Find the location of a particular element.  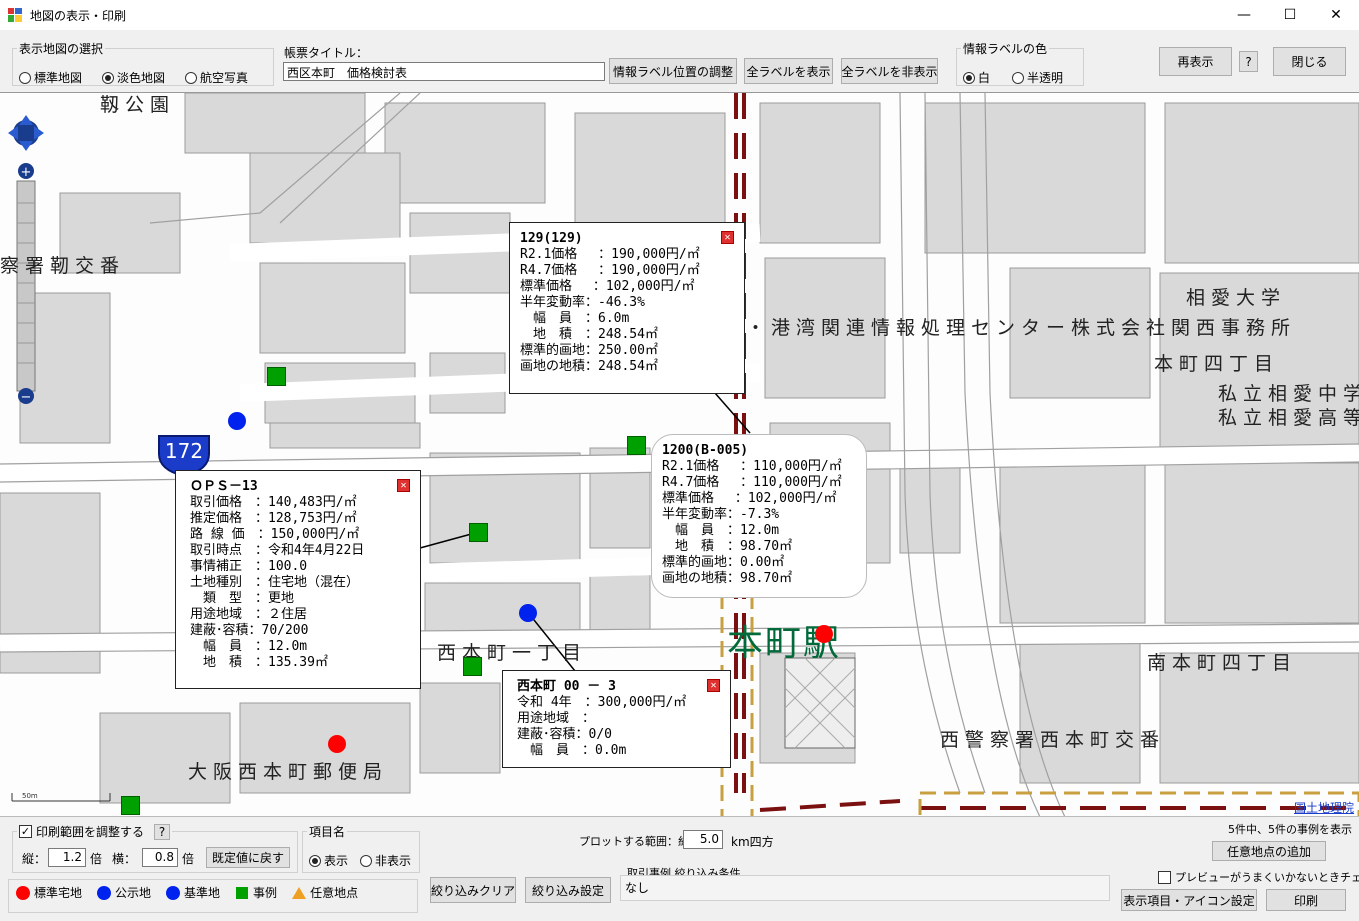

map-label-port-center: ・港湾関連情報処理センター株式会社関西事務所 is located at coordinates (1021, 328).